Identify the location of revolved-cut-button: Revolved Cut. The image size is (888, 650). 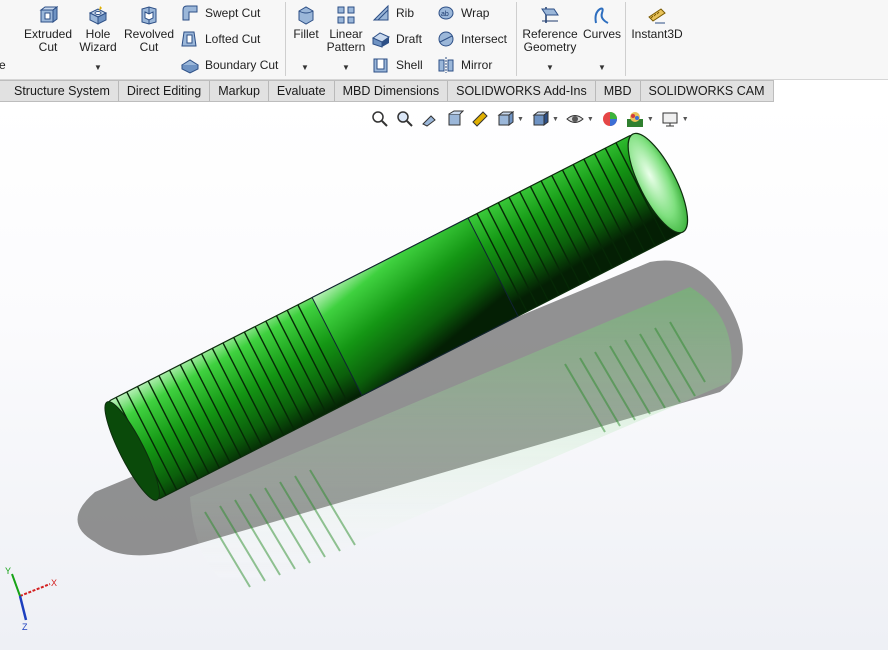
(149, 29).